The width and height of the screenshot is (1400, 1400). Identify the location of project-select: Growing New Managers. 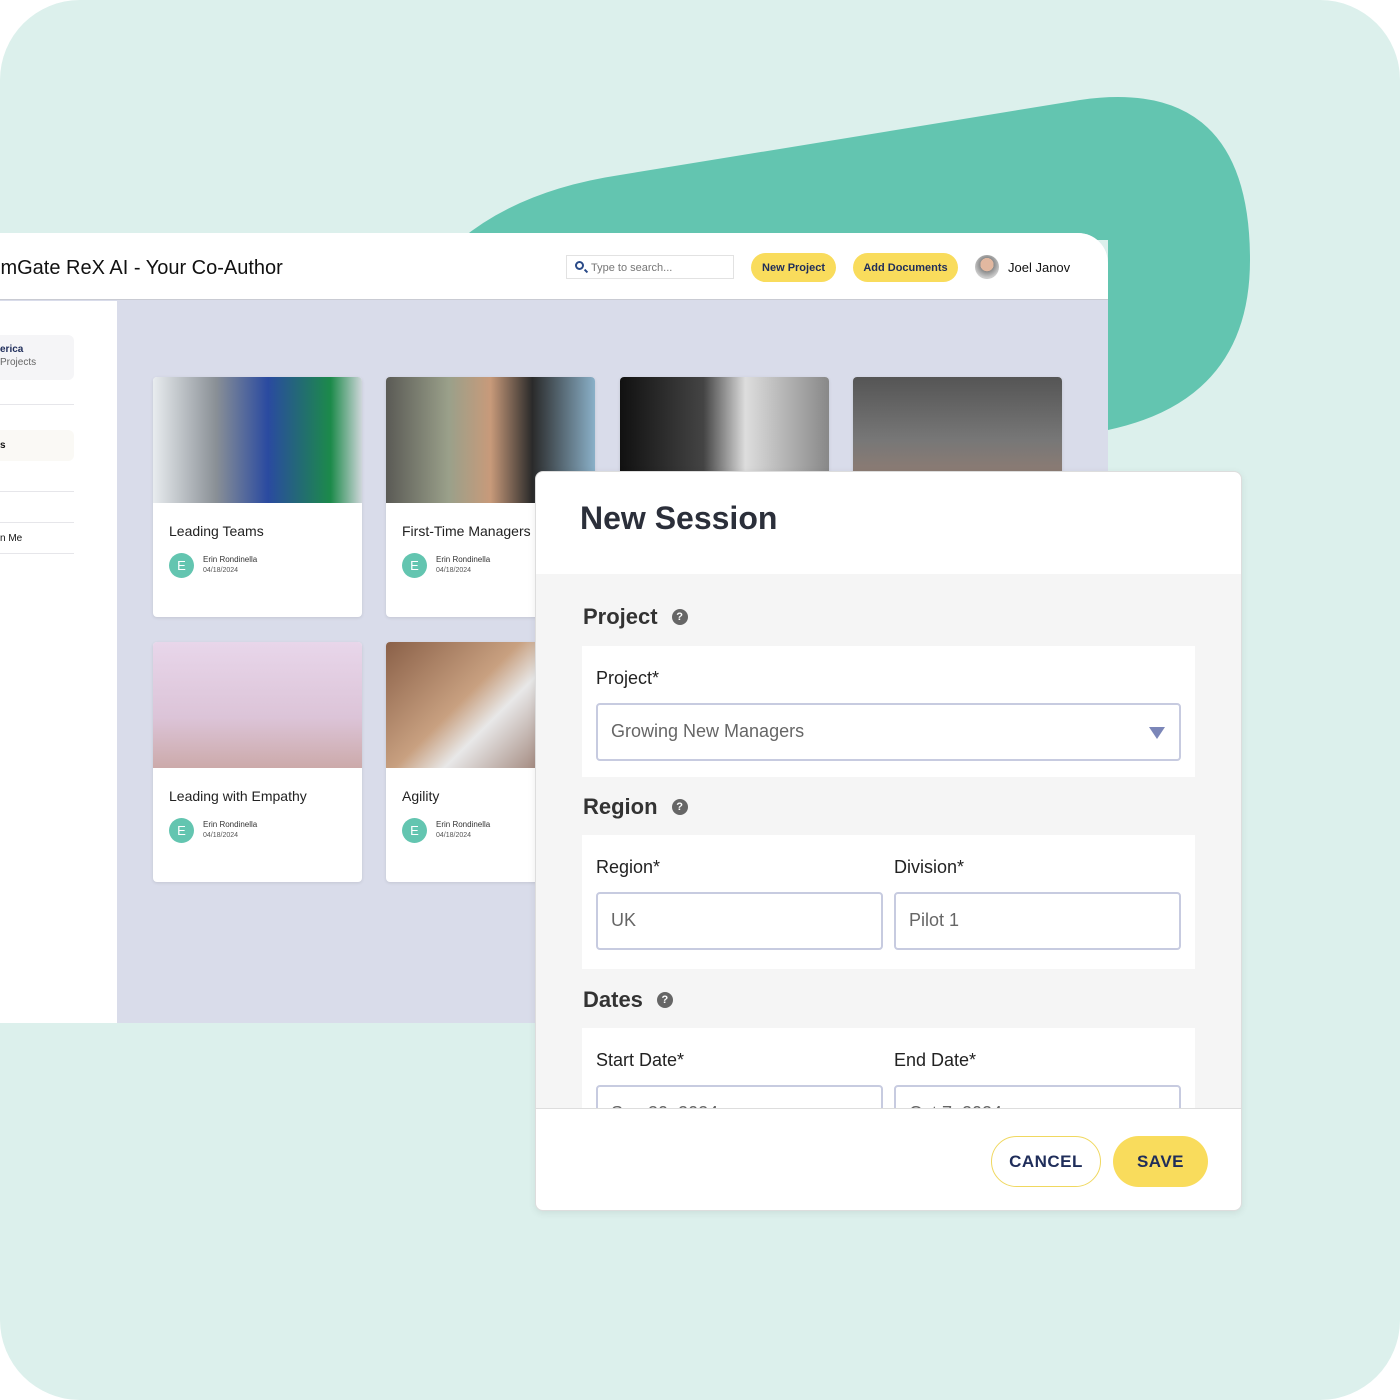
(888, 732).